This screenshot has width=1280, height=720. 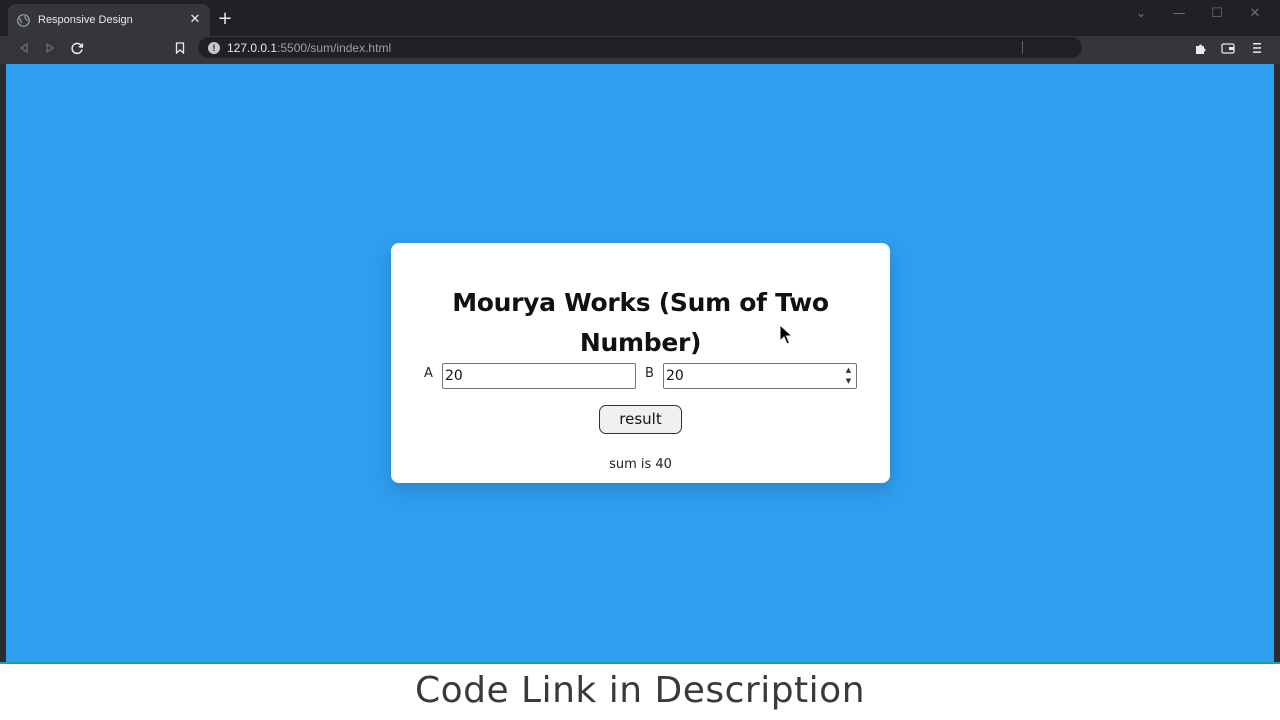 I want to click on maximize-icon: ☐, so click(x=1217, y=13).